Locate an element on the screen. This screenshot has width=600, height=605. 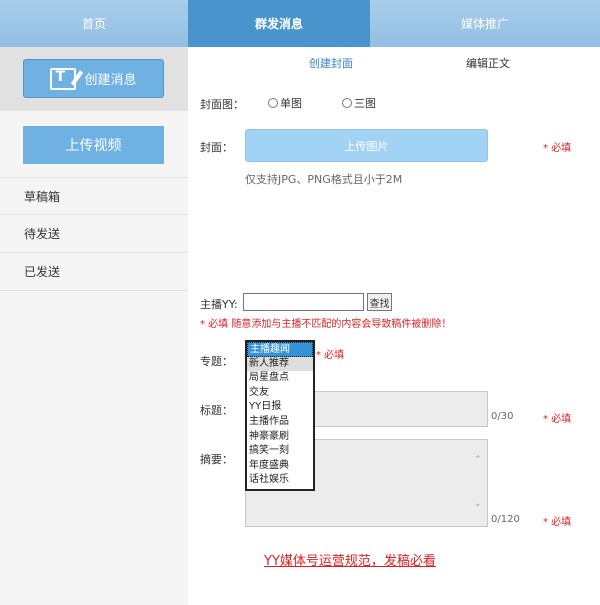
topic-option: 主播作品 is located at coordinates (280, 422).